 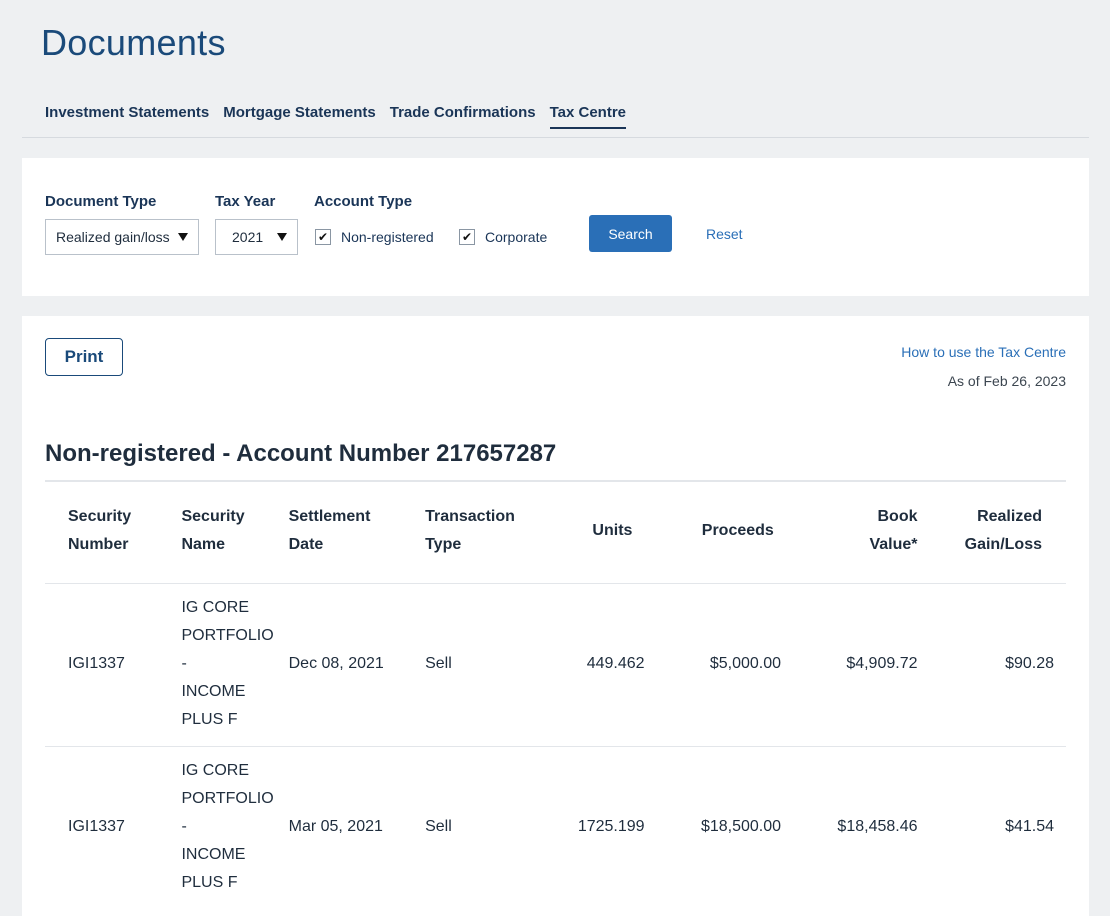 What do you see at coordinates (234, 533) in the screenshot?
I see `col-security-name: Security Name` at bounding box center [234, 533].